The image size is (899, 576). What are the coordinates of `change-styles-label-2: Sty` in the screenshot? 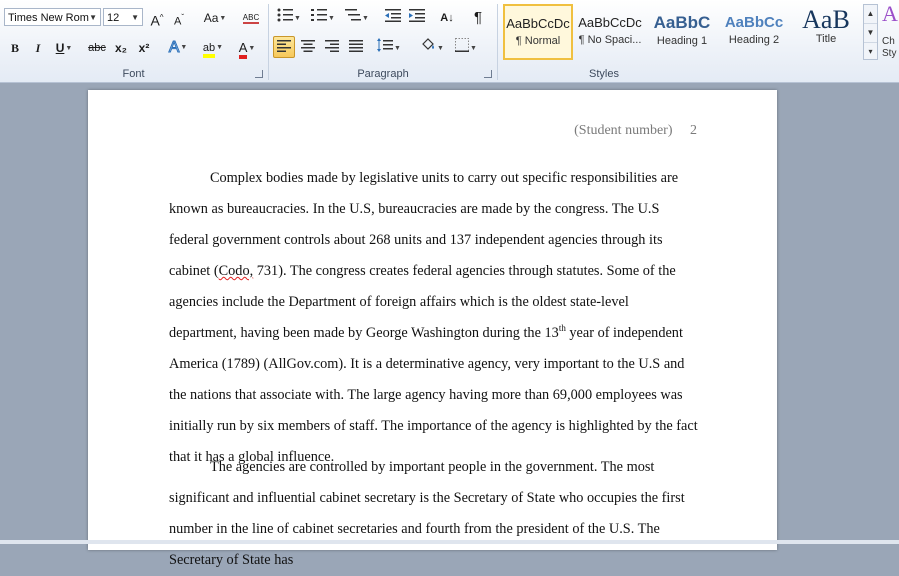 It's located at (889, 53).